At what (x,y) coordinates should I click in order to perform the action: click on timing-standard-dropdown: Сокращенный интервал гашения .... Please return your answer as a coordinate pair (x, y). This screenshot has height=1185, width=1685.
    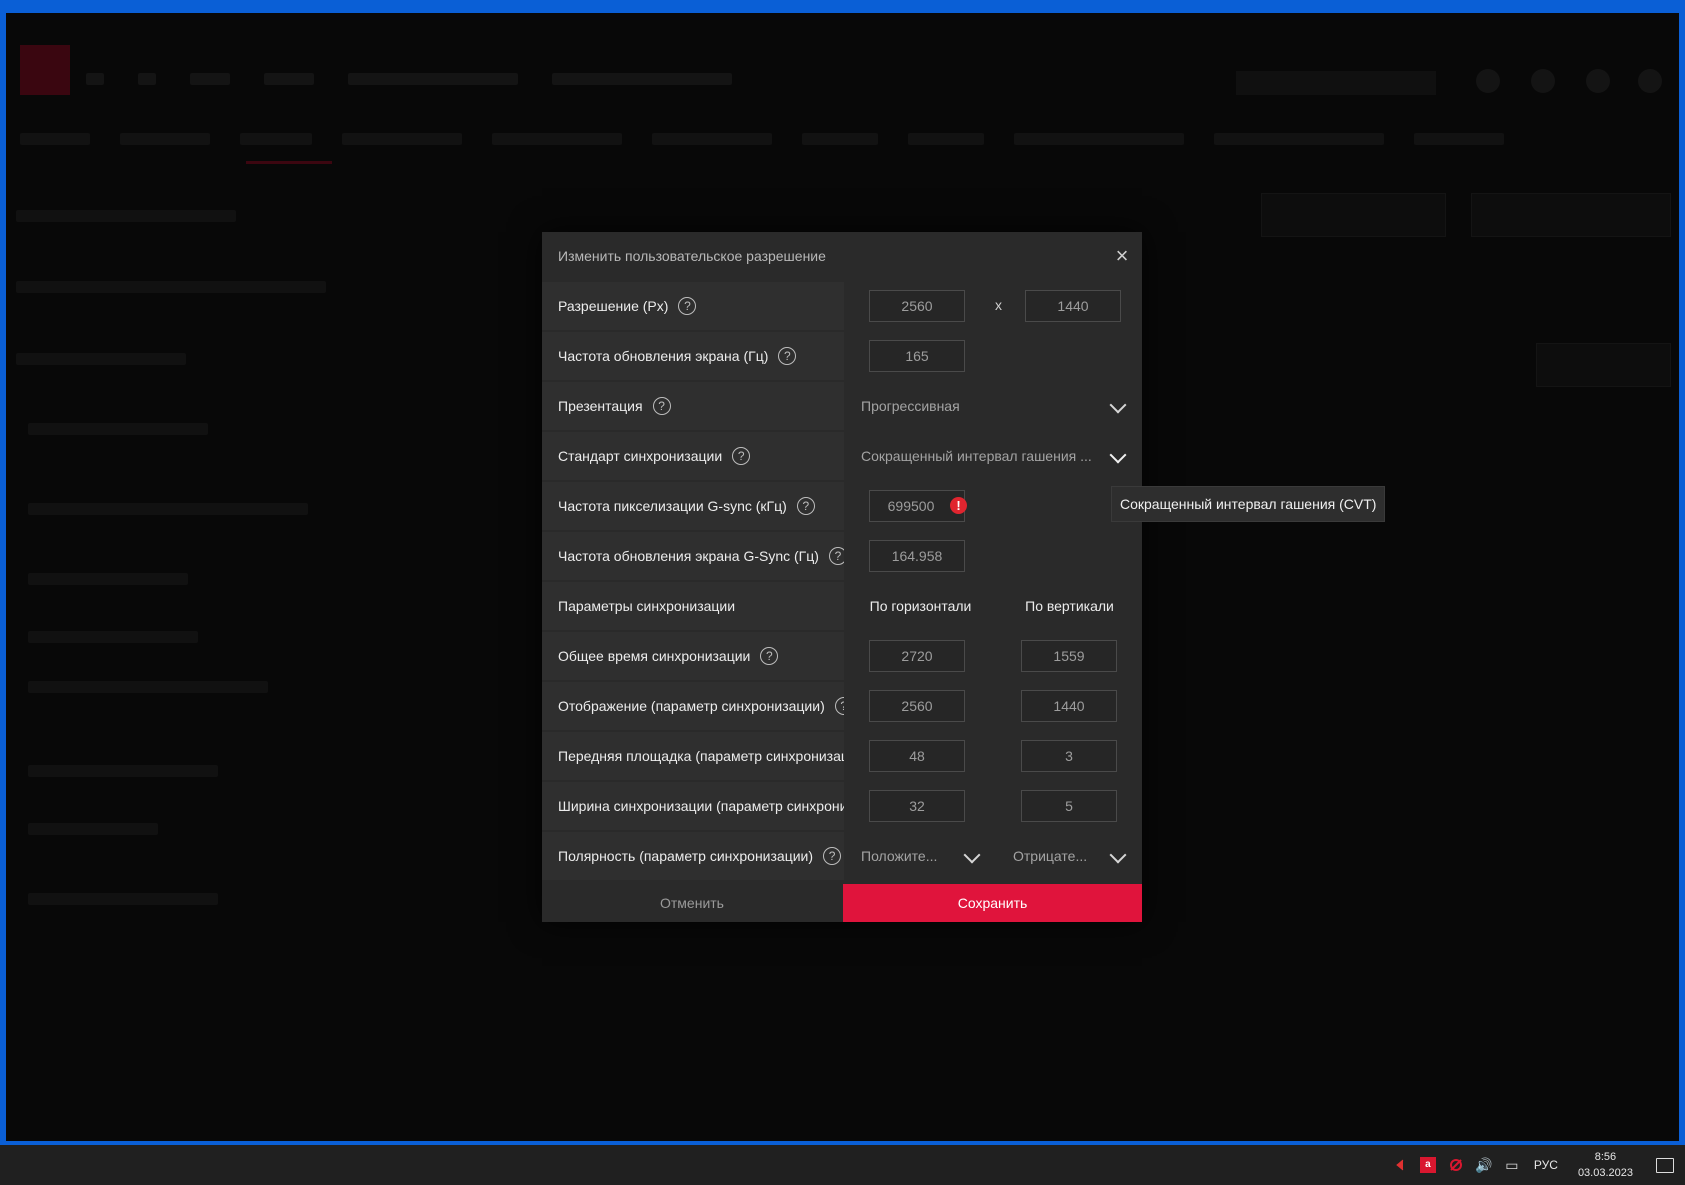
    Looking at the image, I should click on (993, 456).